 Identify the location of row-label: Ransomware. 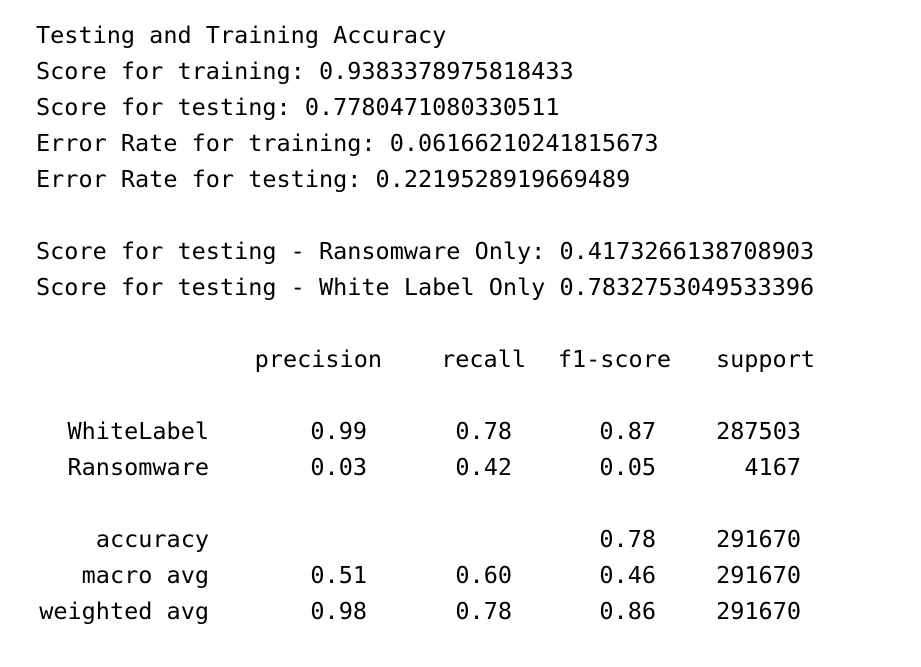
(138, 467).